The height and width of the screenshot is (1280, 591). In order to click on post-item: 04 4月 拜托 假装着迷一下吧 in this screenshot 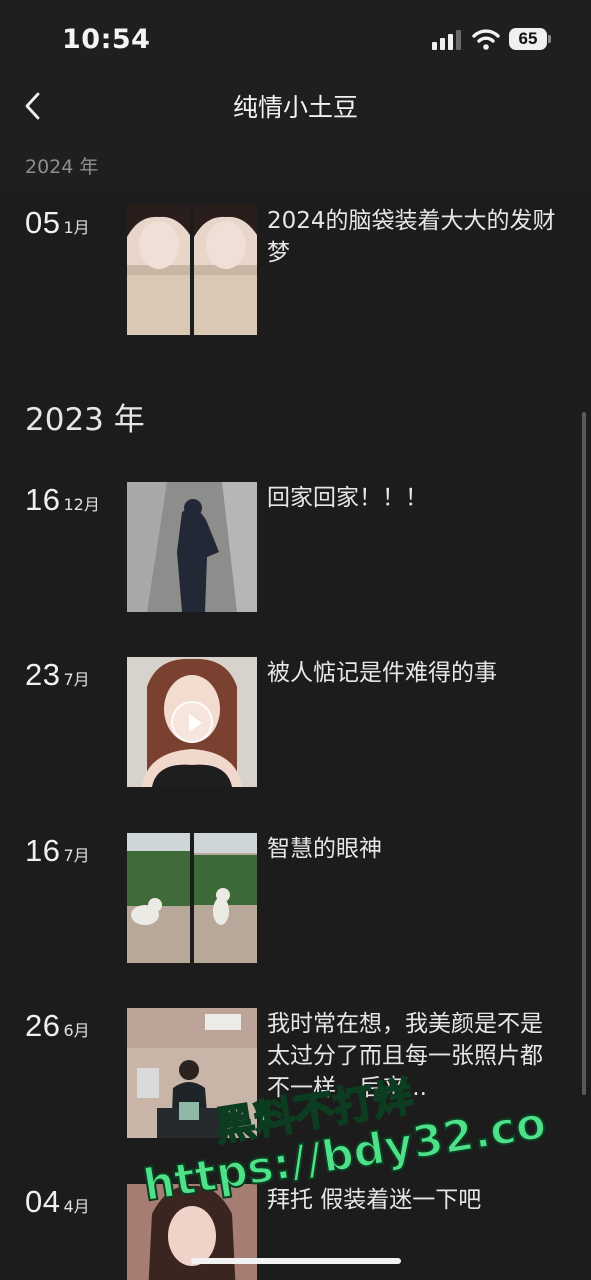, I will do `click(295, 1232)`.